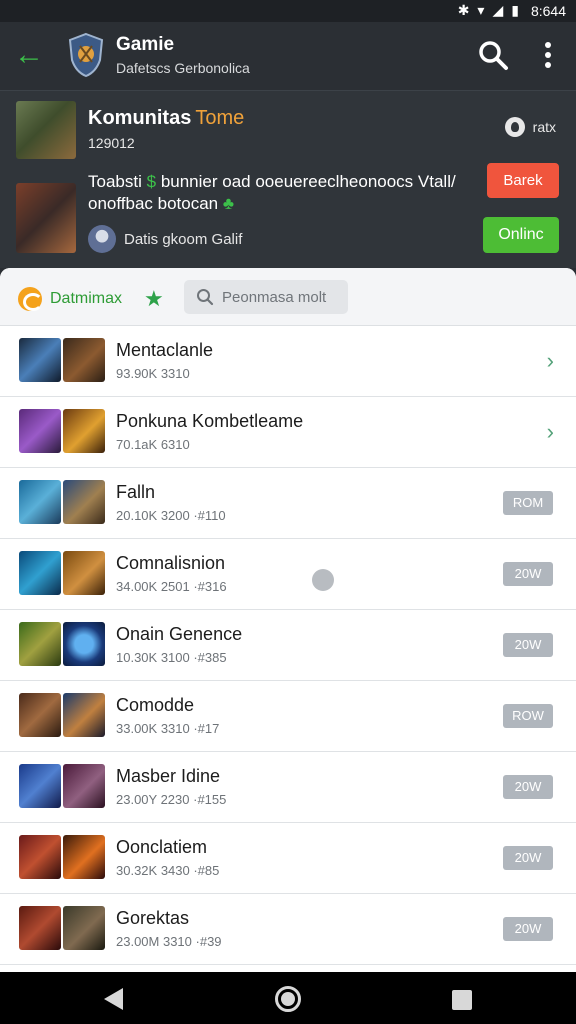 The image size is (576, 1024). What do you see at coordinates (205, 297) in the screenshot?
I see `search-field-icon` at bounding box center [205, 297].